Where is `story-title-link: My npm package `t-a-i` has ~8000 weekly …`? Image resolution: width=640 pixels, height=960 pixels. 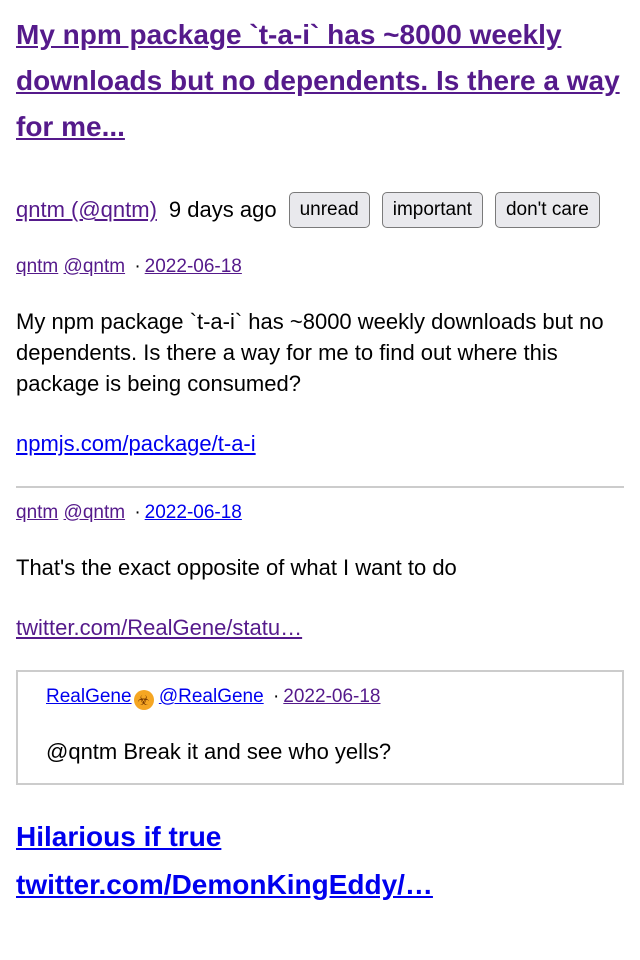
story-title-link: My npm package `t-a-i` has ~8000 weekly … is located at coordinates (318, 80).